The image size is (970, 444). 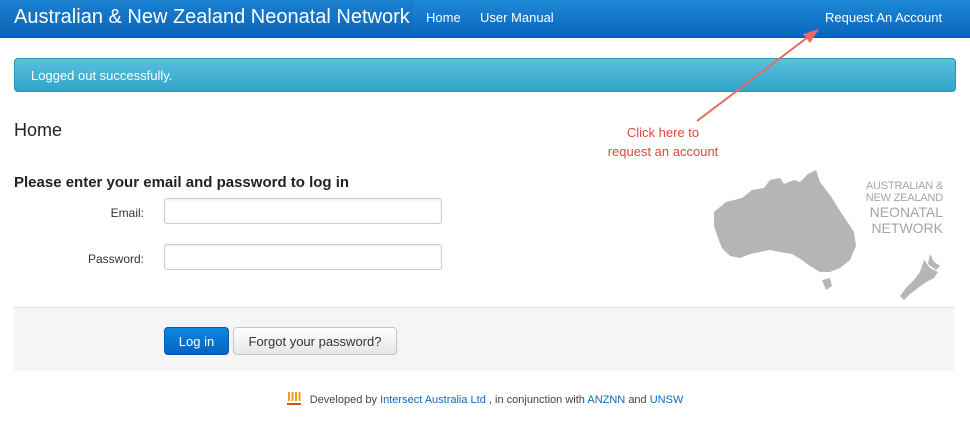 I want to click on email-label: Email:, so click(x=127, y=213).